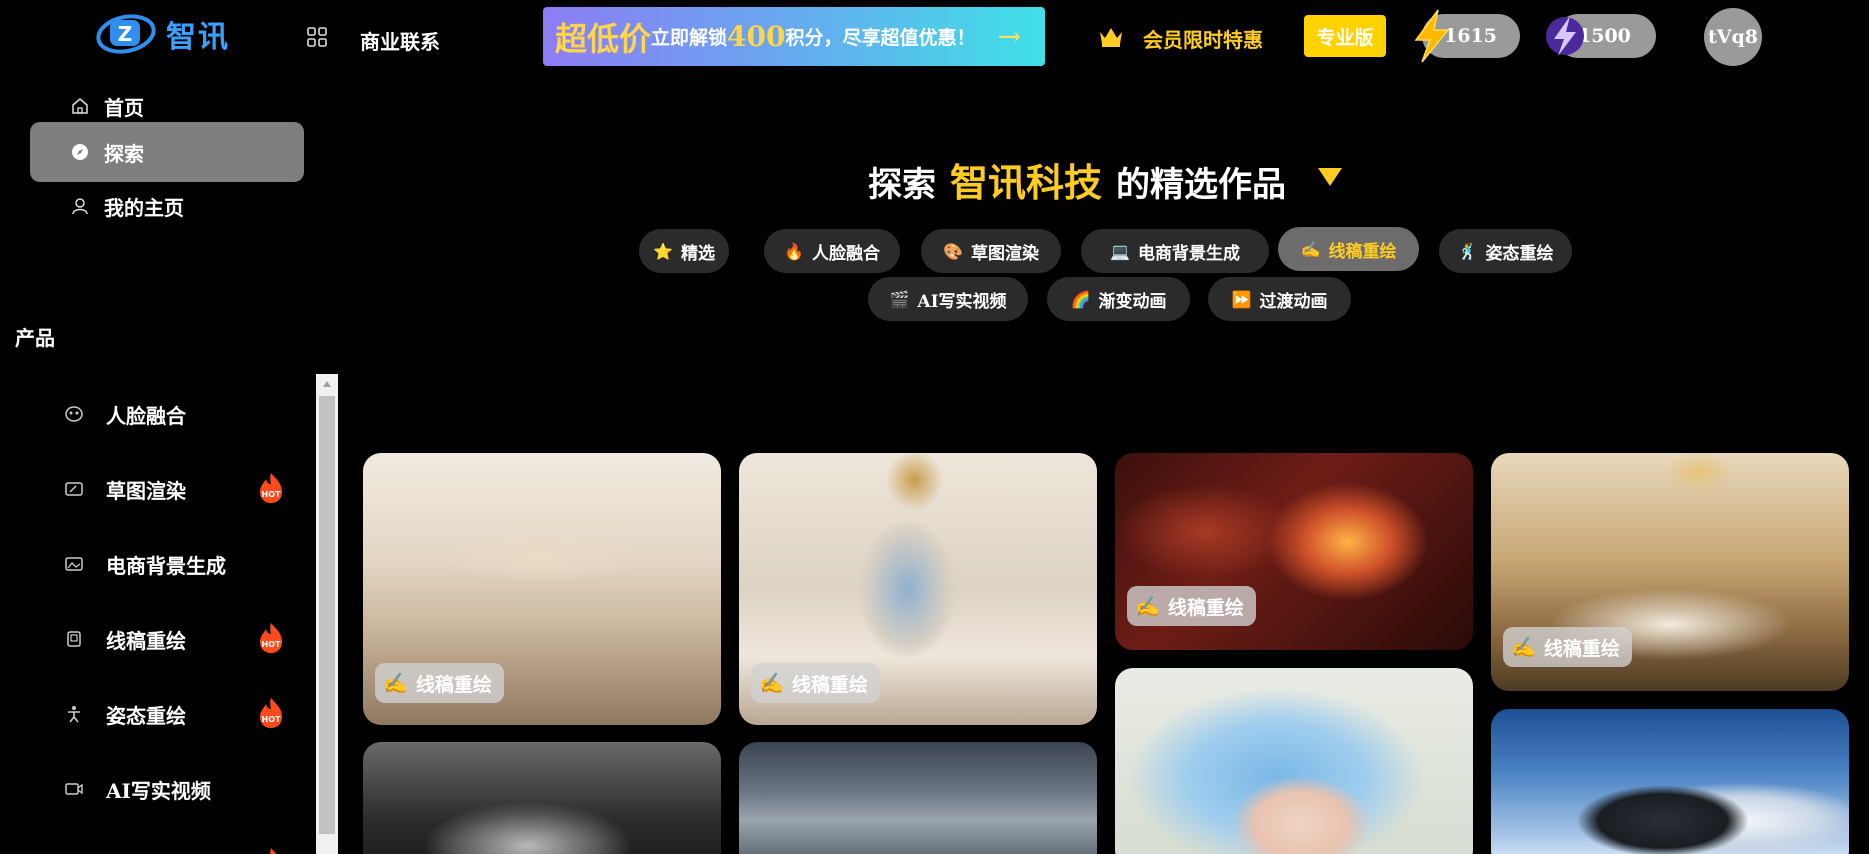  What do you see at coordinates (1077, 179) in the screenshot?
I see `page-title: 探索 智讯科技 的精选作品` at bounding box center [1077, 179].